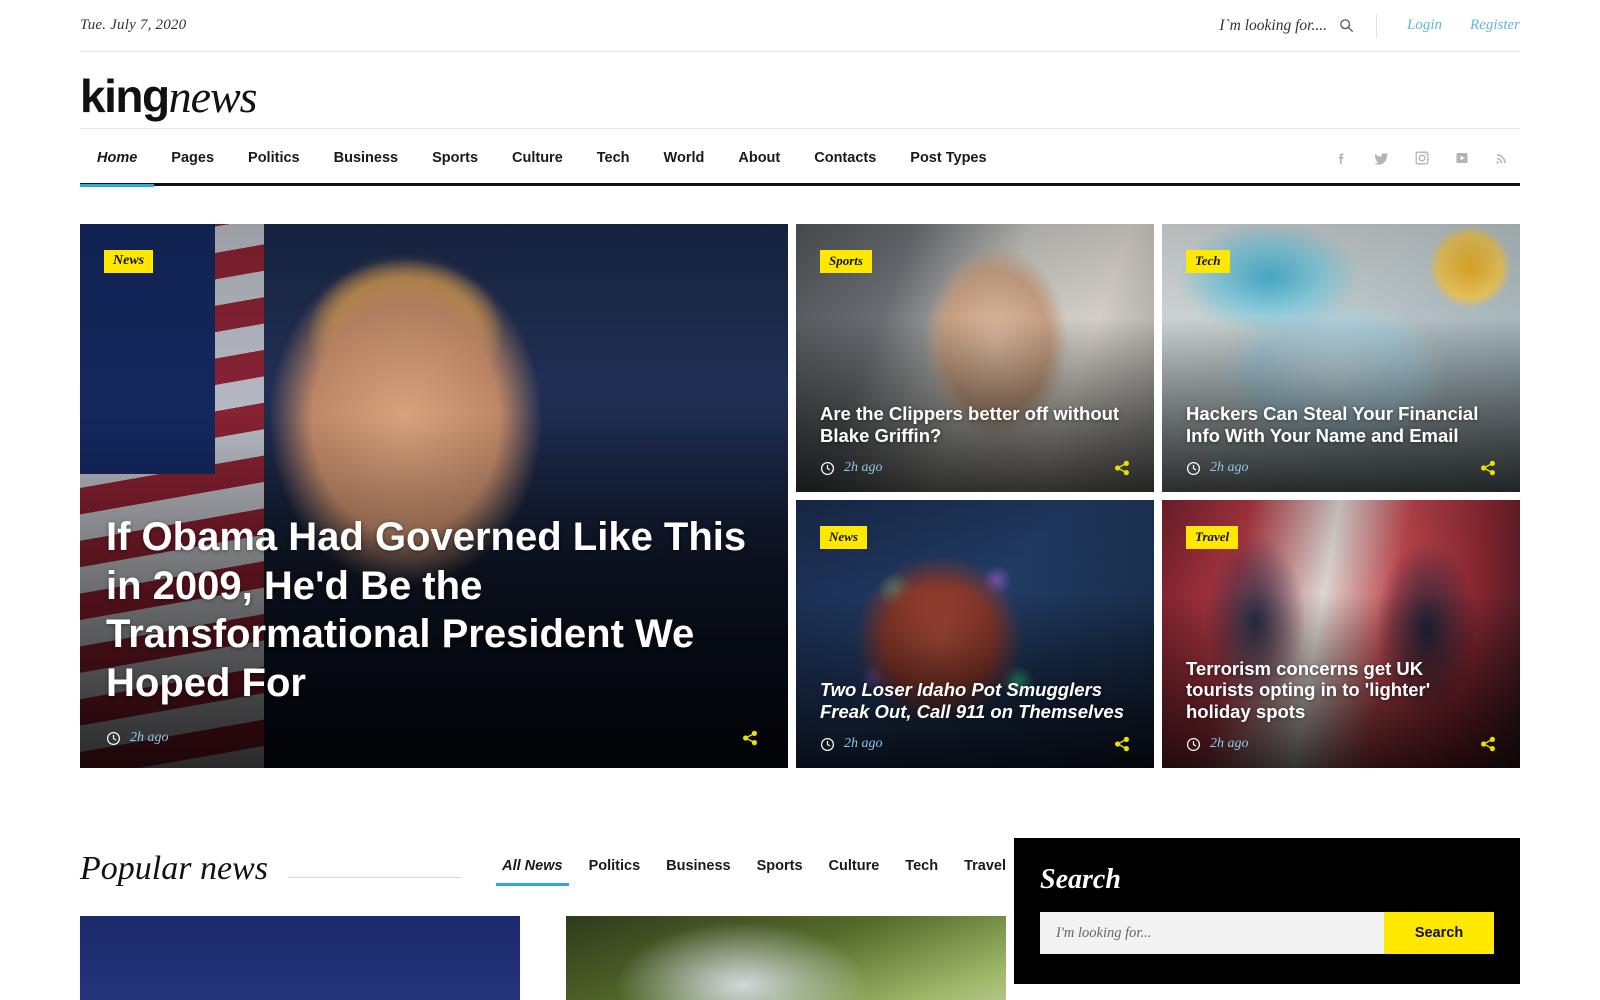 This screenshot has height=1000, width=1600. I want to click on tab-label: Travel, so click(985, 866).